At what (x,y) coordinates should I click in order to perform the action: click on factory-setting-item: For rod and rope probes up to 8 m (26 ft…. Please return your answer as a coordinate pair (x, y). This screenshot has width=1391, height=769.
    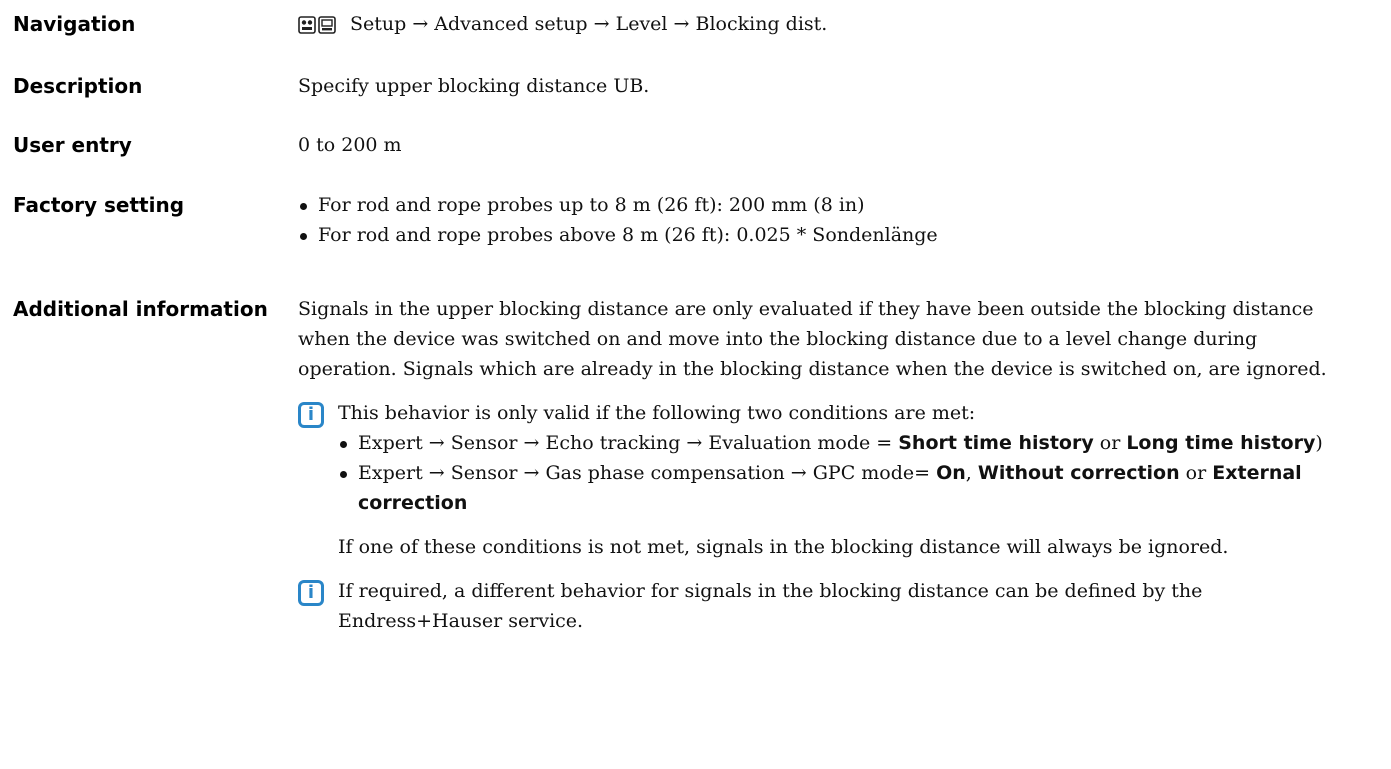
    Looking at the image, I should click on (828, 205).